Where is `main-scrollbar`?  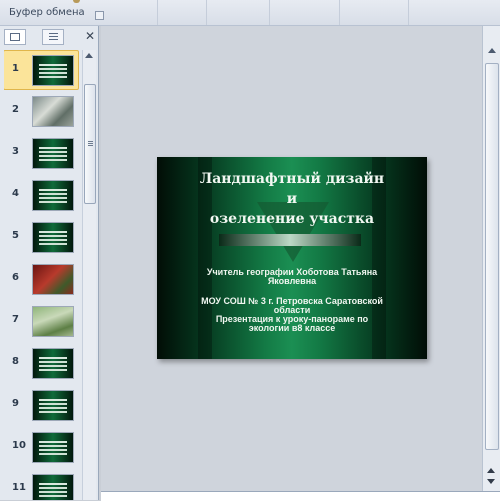 main-scrollbar is located at coordinates (491, 258).